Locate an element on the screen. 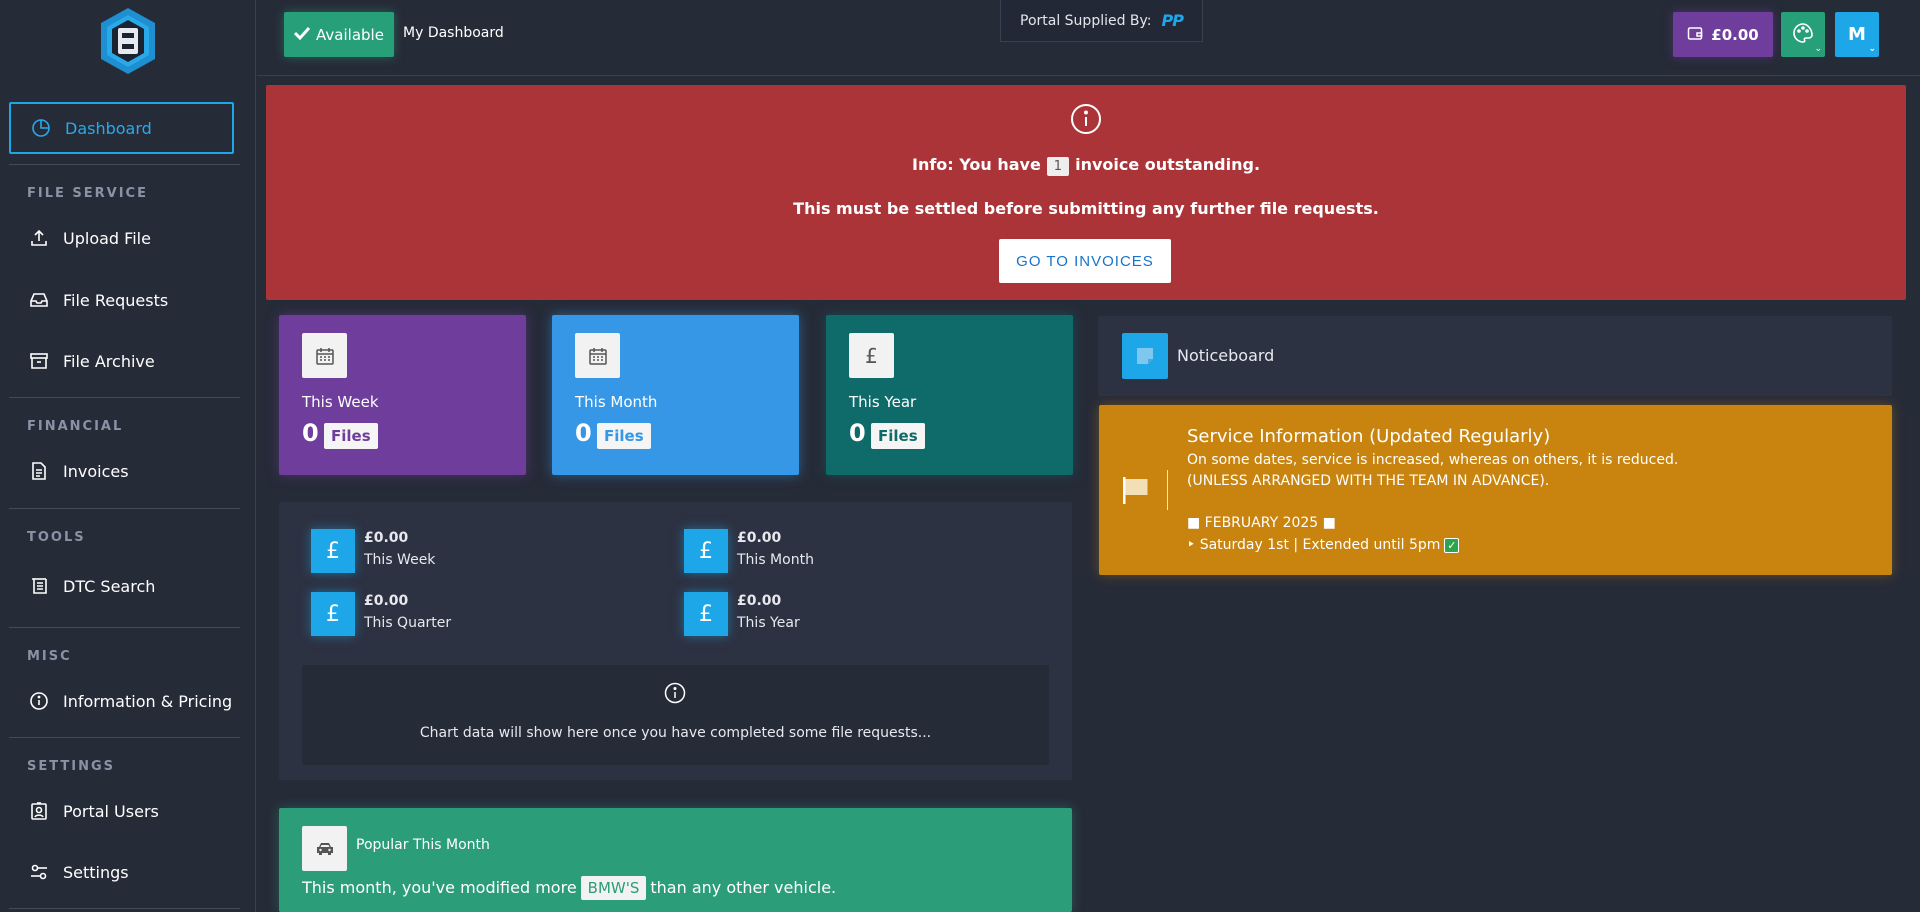  sidebar-item-label: Dashboard is located at coordinates (108, 128).